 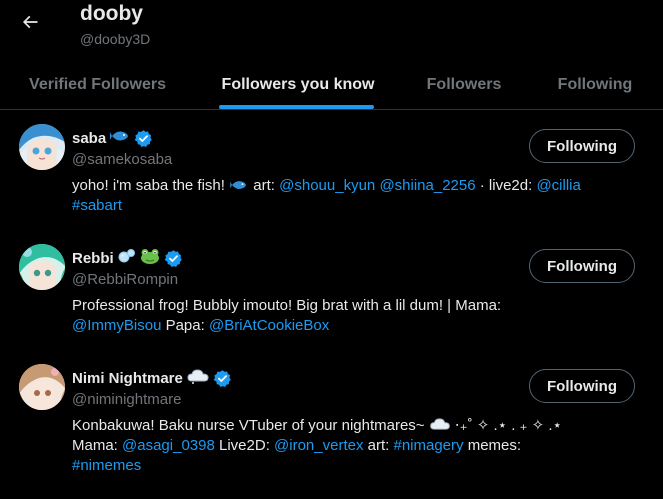 What do you see at coordinates (116, 325) in the screenshot?
I see `bio-mention-link: @ImmyBisou` at bounding box center [116, 325].